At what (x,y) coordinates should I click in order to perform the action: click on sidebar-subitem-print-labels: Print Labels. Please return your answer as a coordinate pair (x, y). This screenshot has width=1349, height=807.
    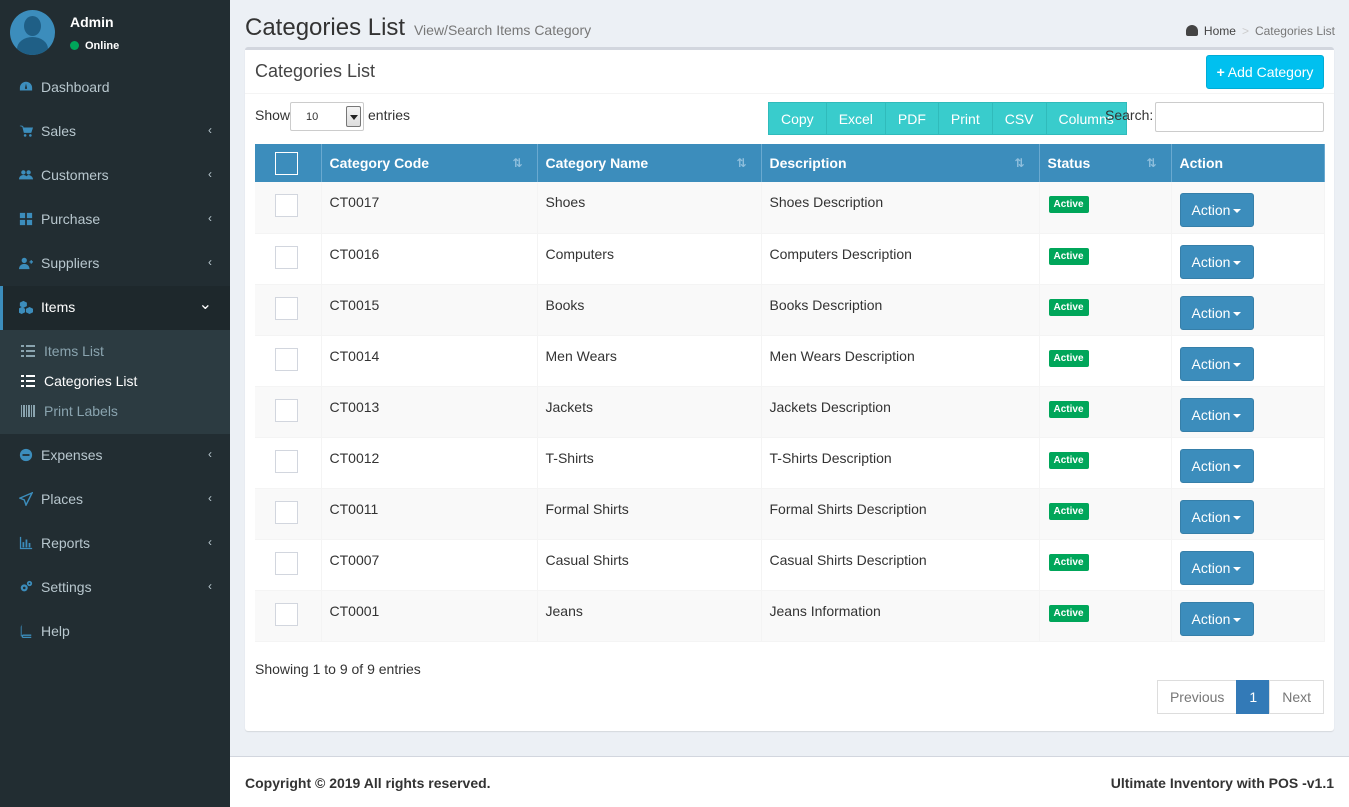
    Looking at the image, I should click on (115, 411).